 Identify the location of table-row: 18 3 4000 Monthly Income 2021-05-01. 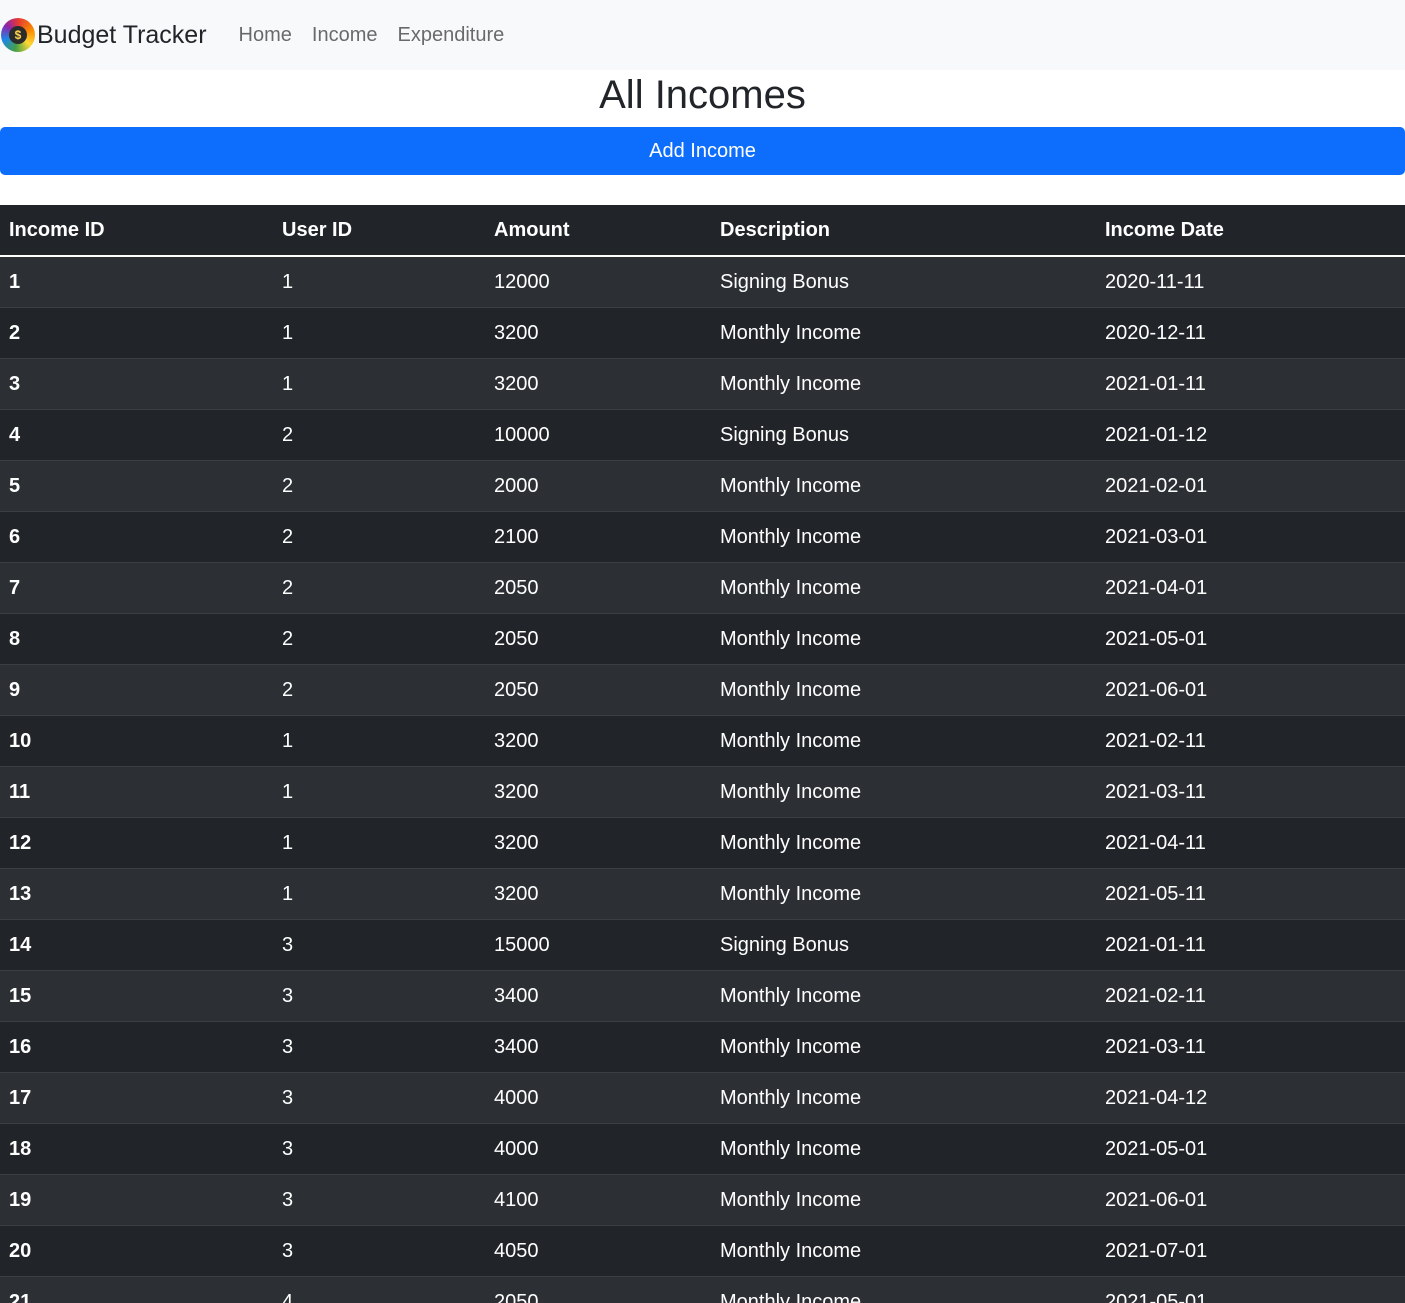
(702, 1149).